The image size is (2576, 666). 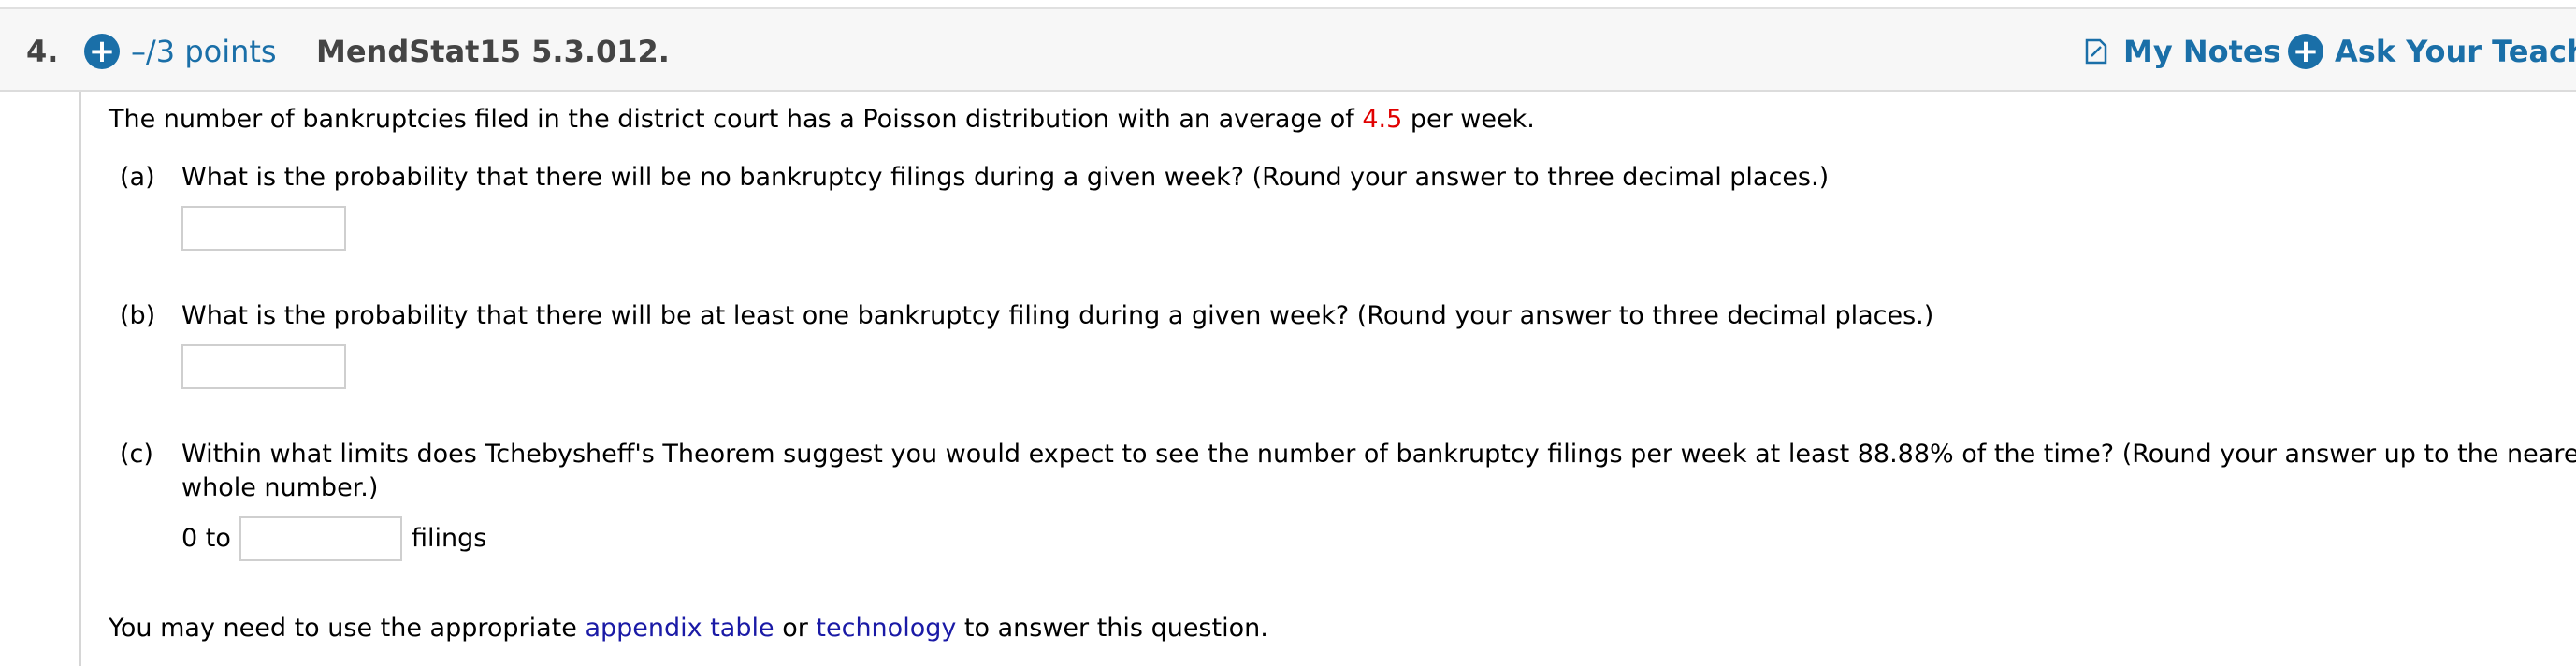 What do you see at coordinates (1468, 120) in the screenshot?
I see `intro-text-end: per week.` at bounding box center [1468, 120].